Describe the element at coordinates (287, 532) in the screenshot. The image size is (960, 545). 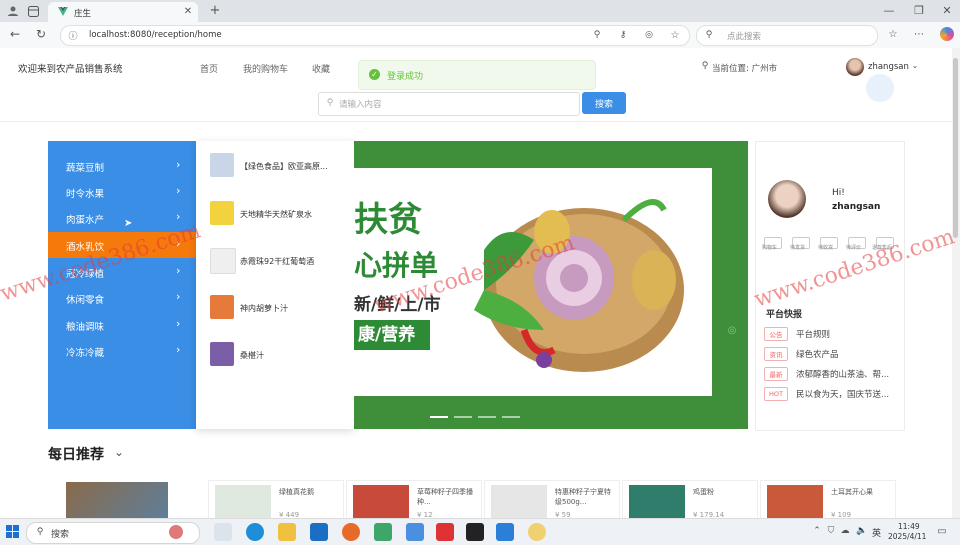
I see `file-explorer-icon` at that location.